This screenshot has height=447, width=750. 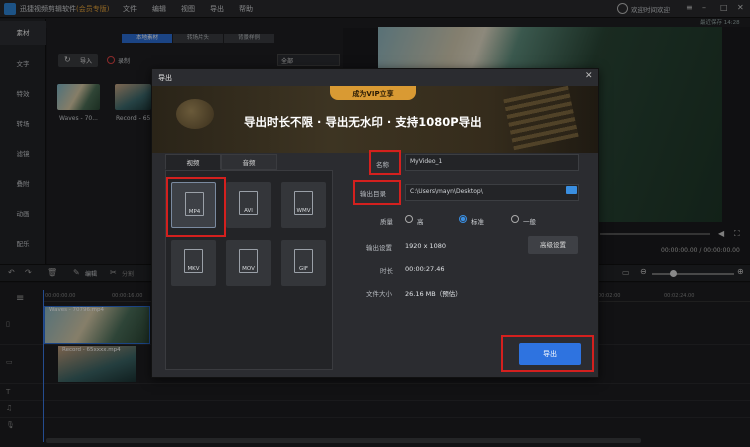 I want to click on quality-normal-label: 一般, so click(x=529, y=221).